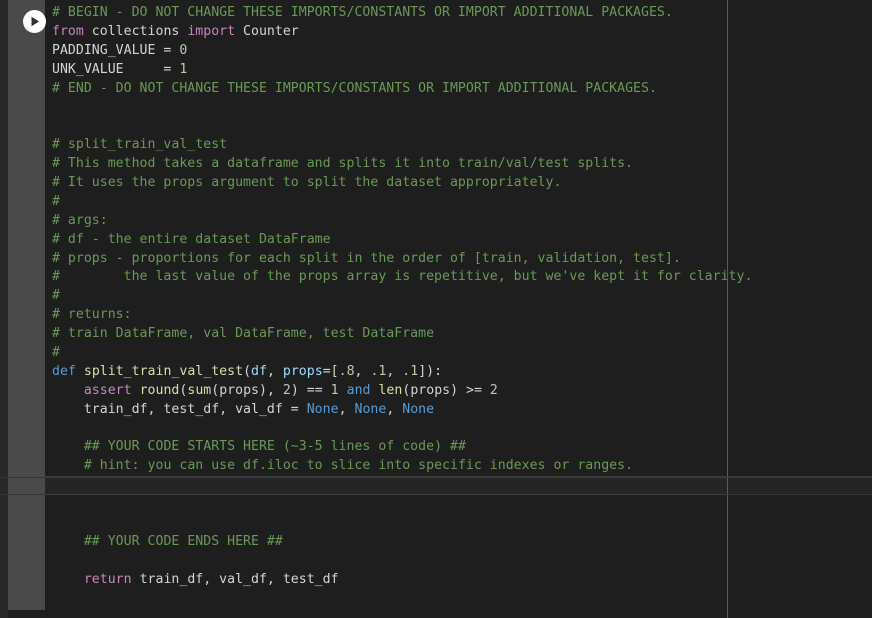 This screenshot has height=618, width=872. What do you see at coordinates (183, 541) in the screenshot?
I see `code-token: ## YOUR CODE ENDS HERE ##` at bounding box center [183, 541].